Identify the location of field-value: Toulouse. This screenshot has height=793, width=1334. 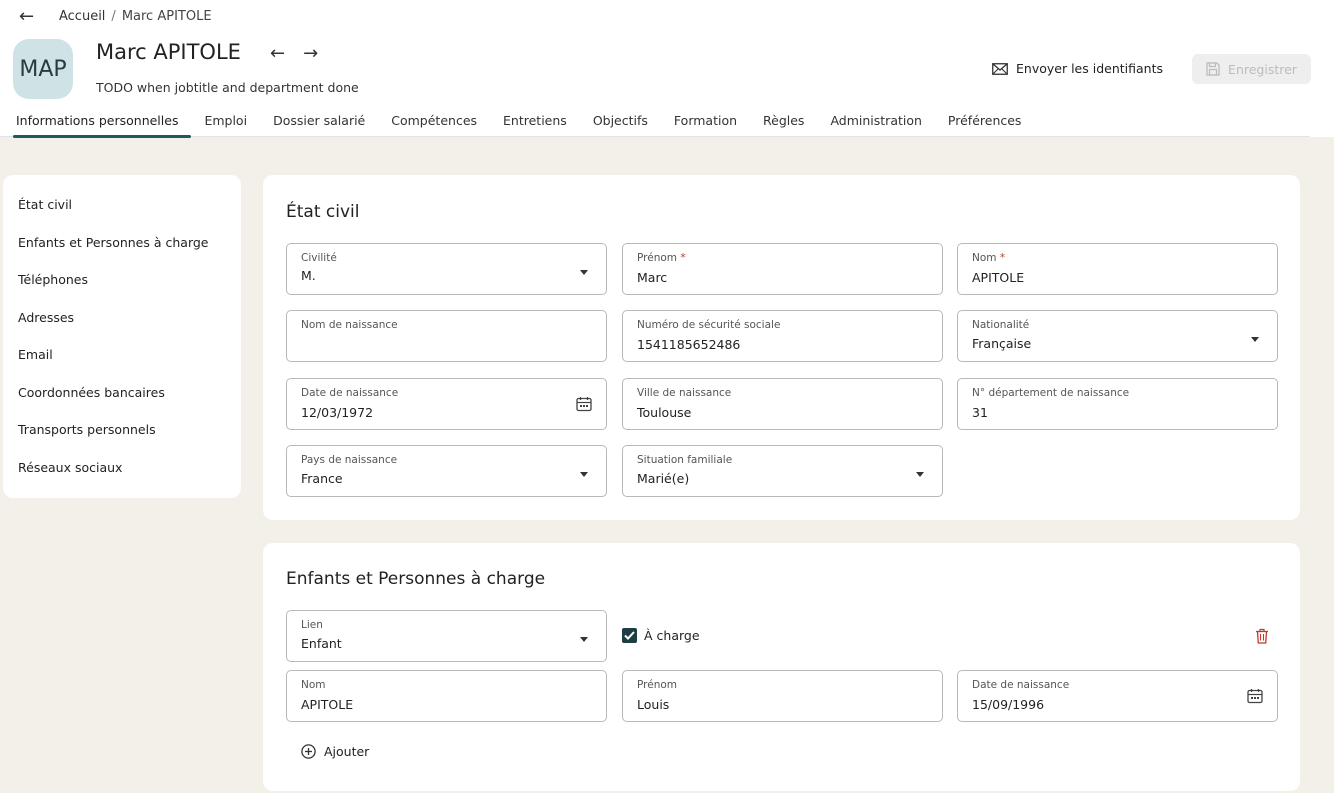
(664, 412).